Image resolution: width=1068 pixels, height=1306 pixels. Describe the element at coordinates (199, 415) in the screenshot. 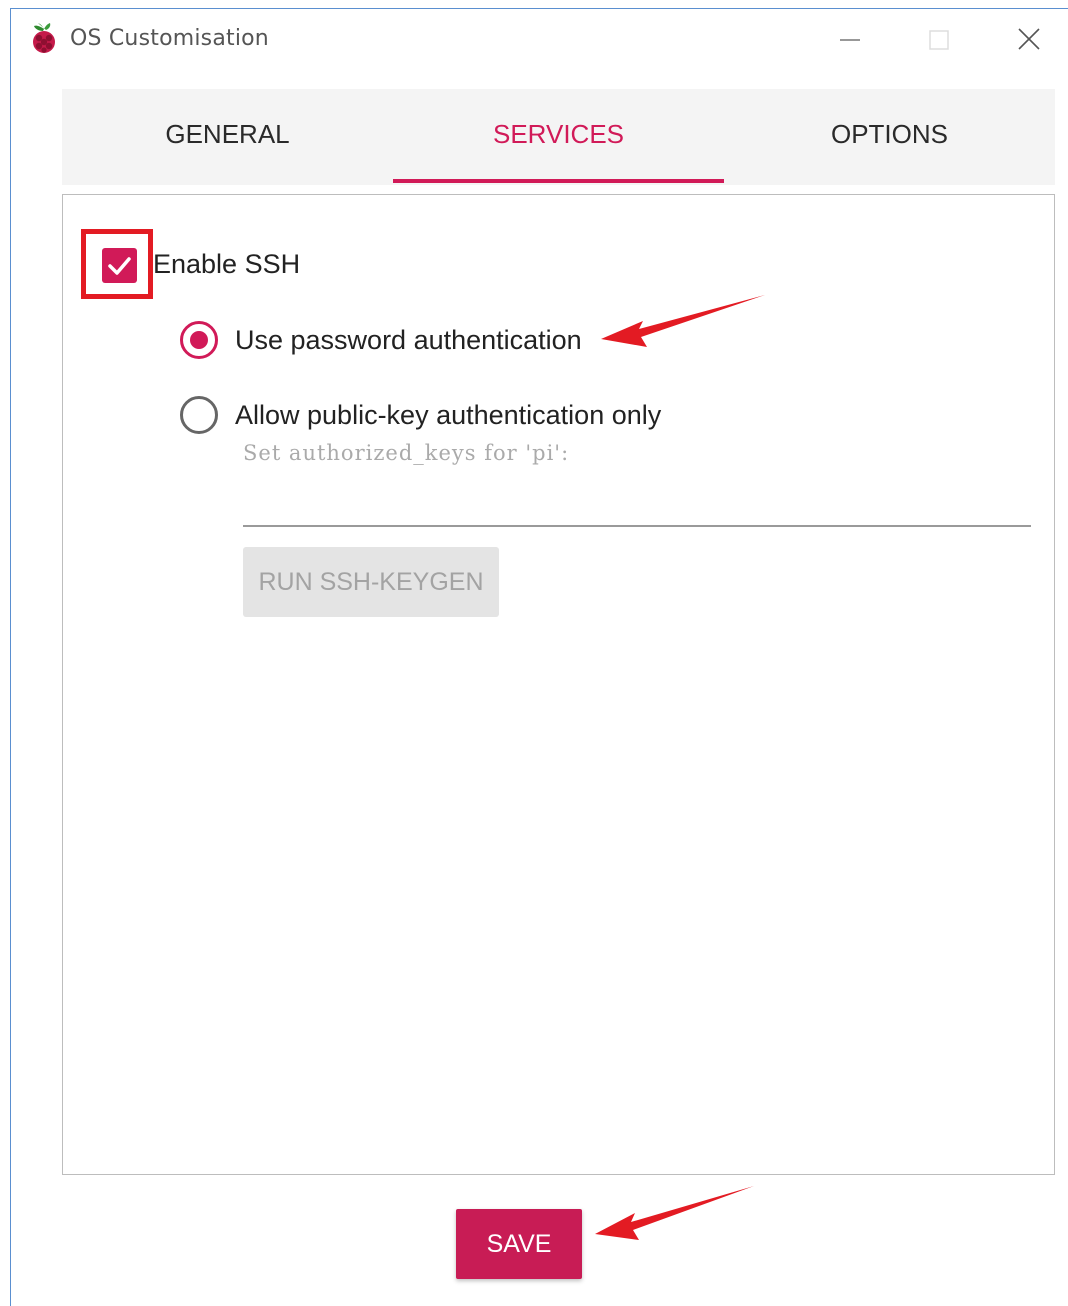

I see `public-key-auth-radio` at that location.